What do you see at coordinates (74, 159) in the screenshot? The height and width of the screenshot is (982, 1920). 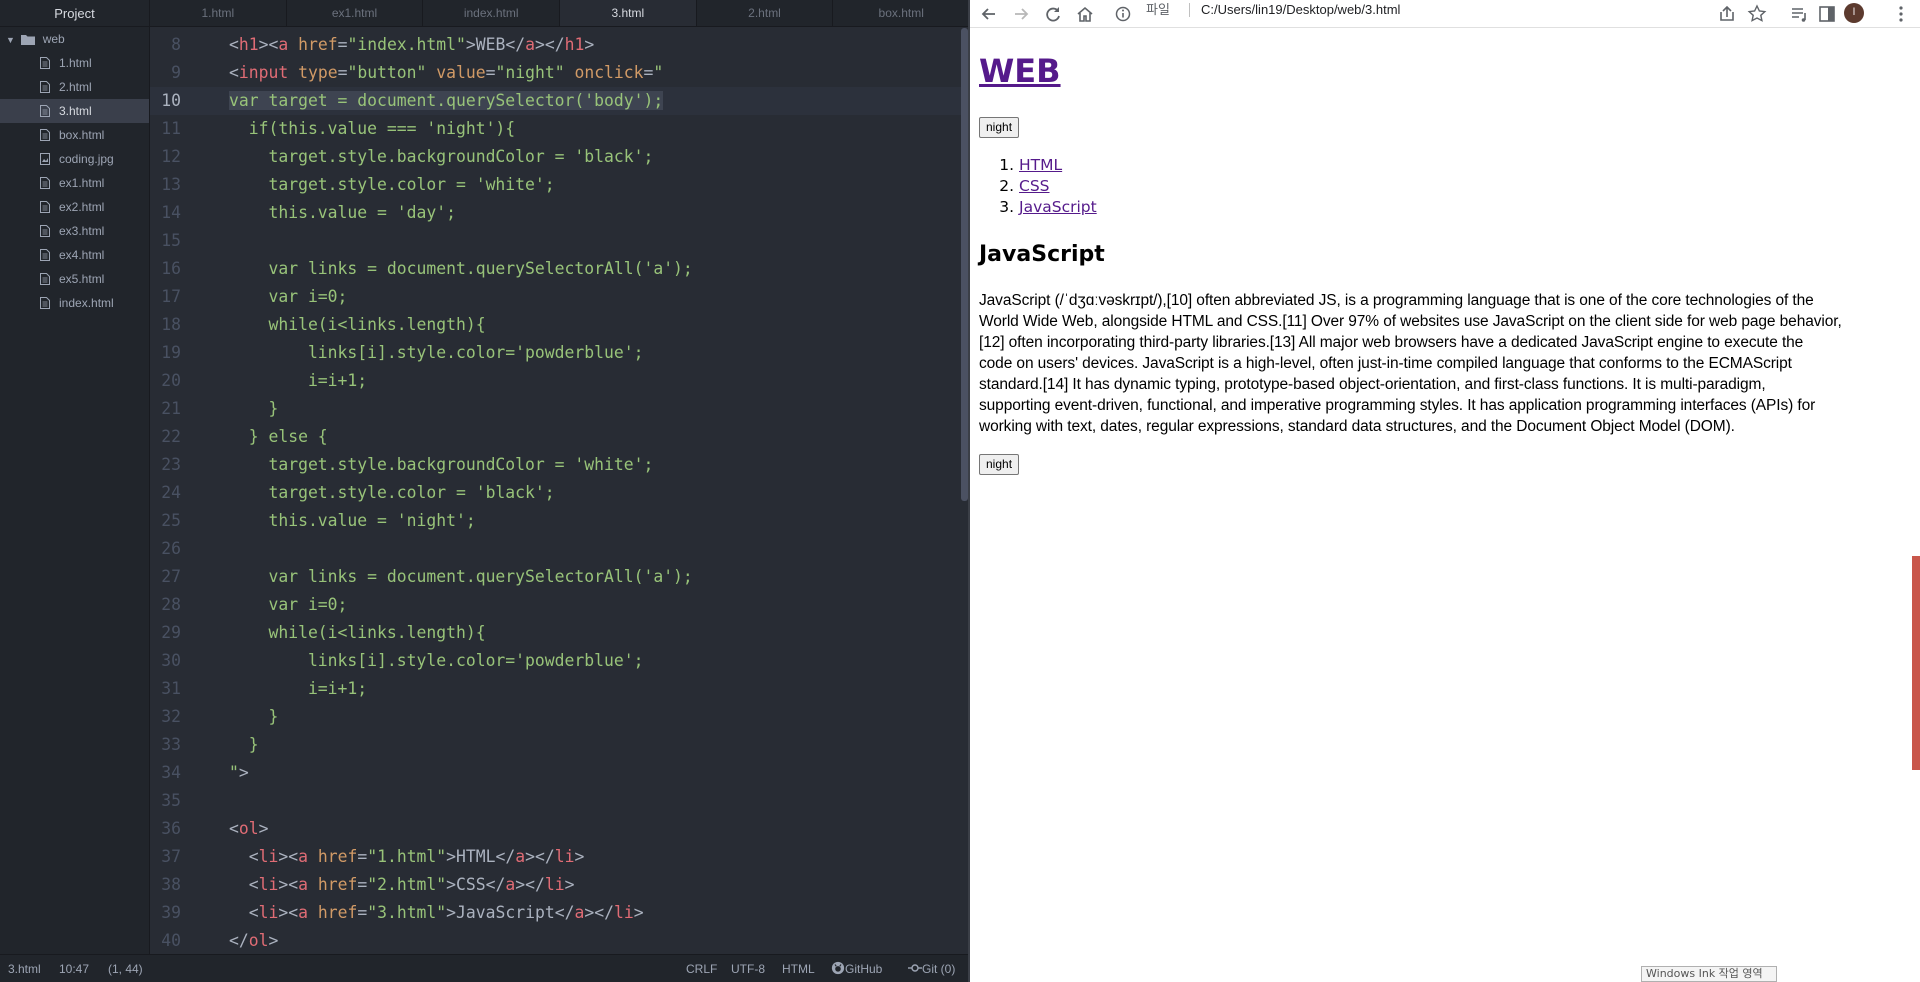 I see `tree-file-item: coding.jpg` at bounding box center [74, 159].